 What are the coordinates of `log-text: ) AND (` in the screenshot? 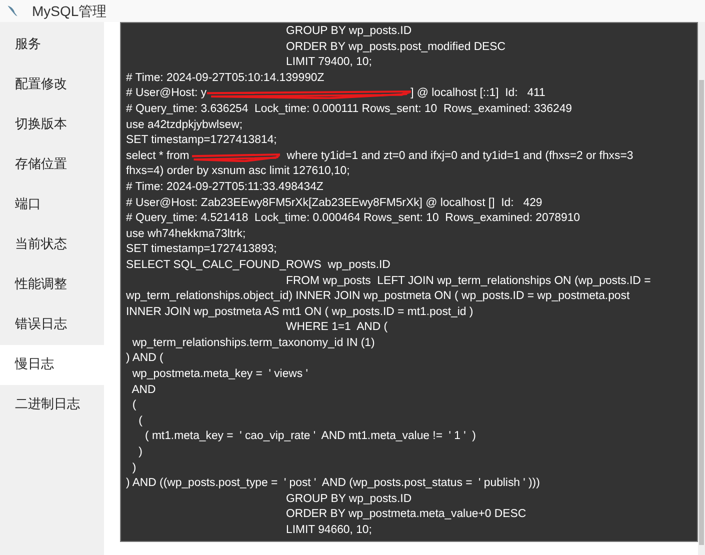 It's located at (145, 358).